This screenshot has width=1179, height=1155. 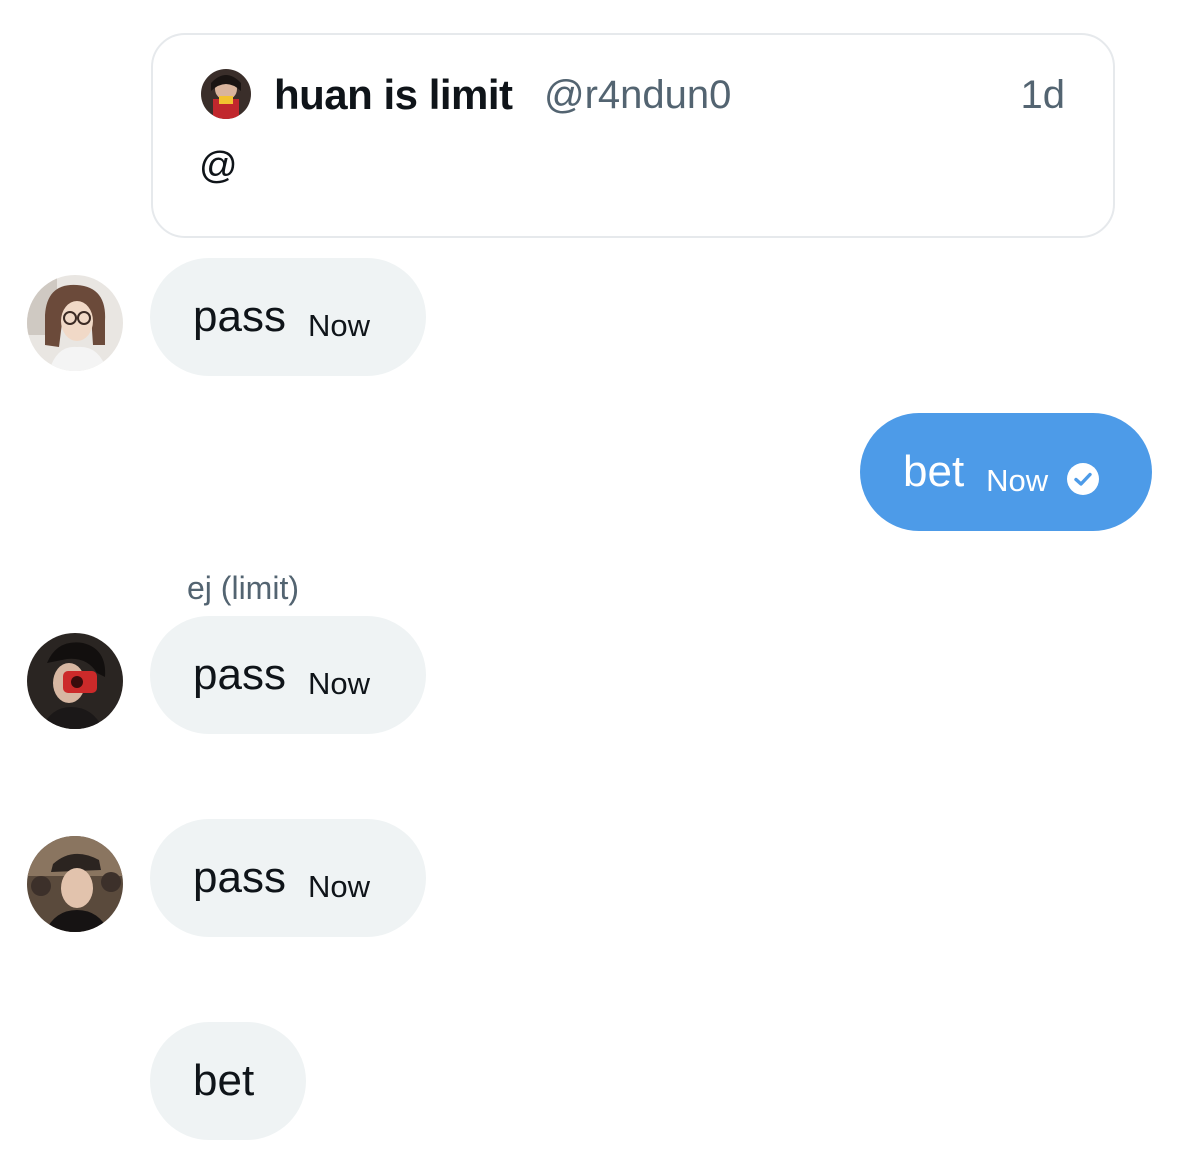 I want to click on message-bubble-outgoing: bet Now, so click(x=1006, y=472).